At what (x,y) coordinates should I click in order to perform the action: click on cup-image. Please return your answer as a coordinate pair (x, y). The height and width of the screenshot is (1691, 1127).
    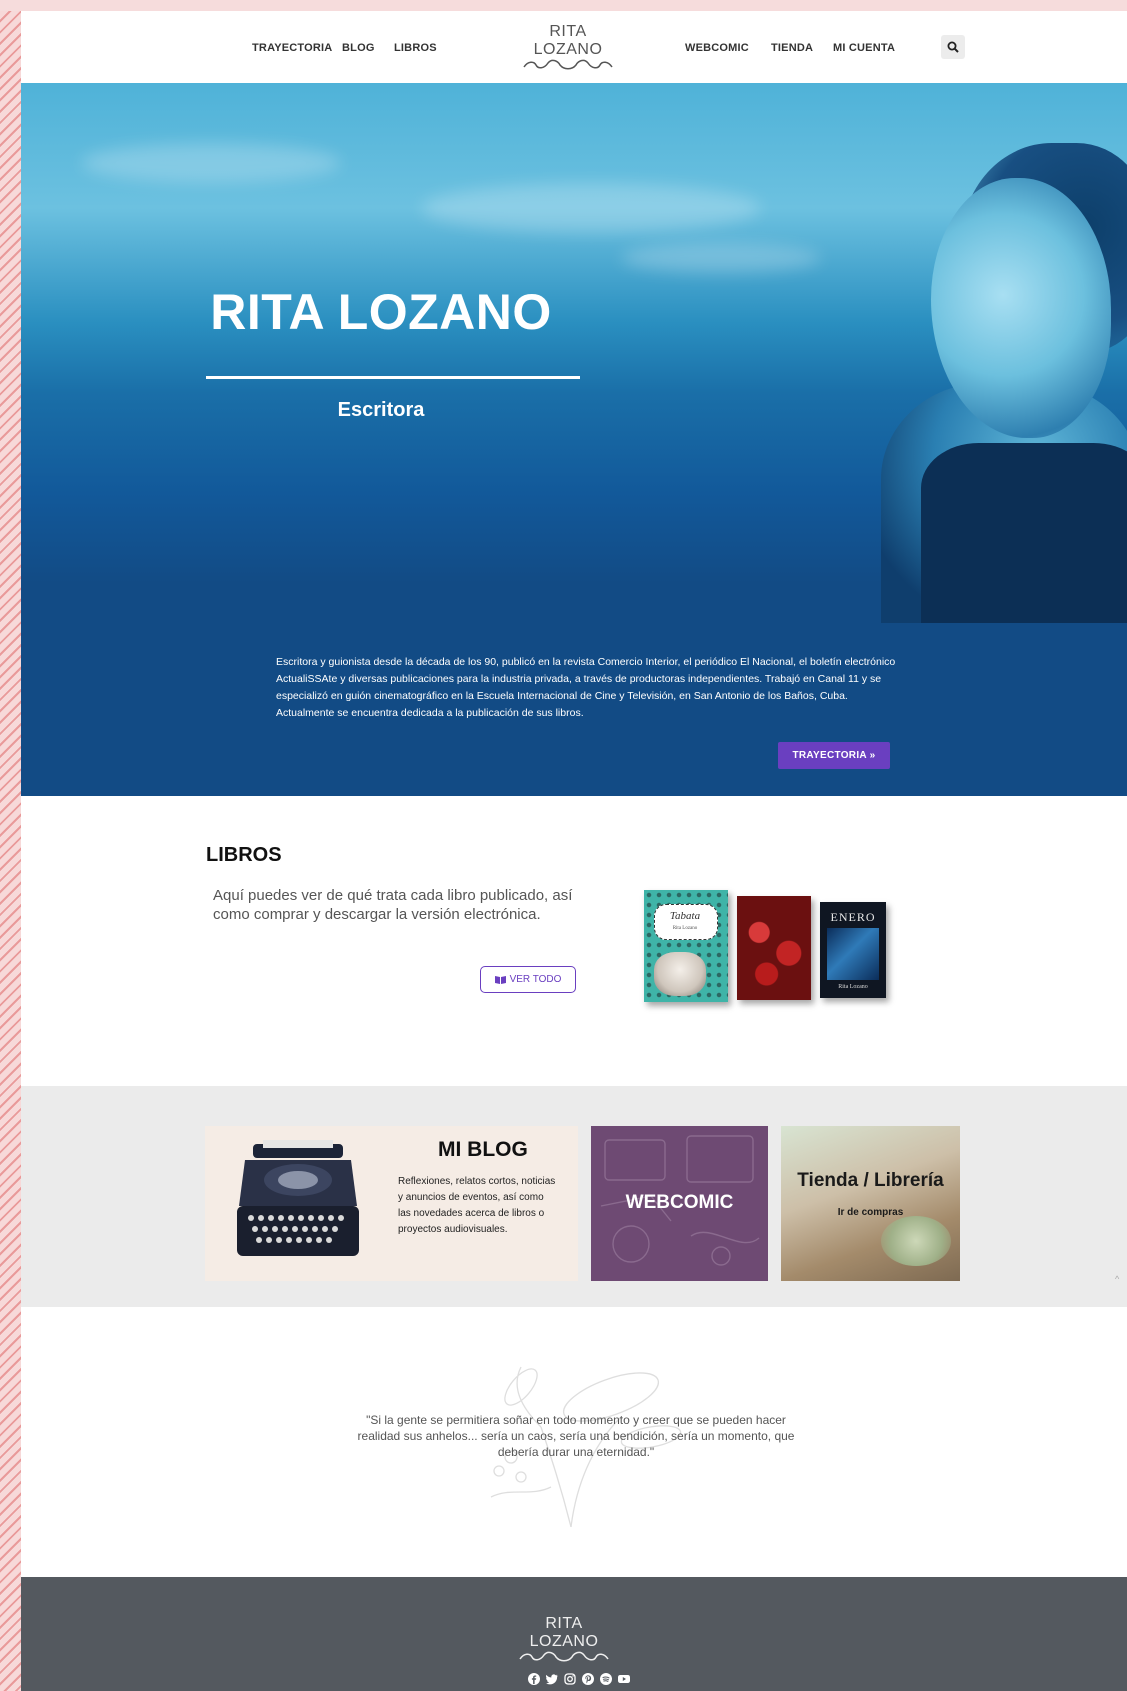
    Looking at the image, I should click on (916, 1241).